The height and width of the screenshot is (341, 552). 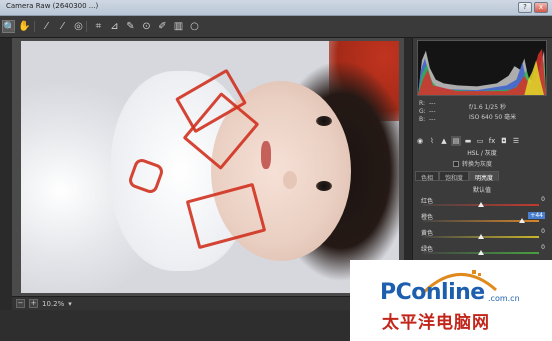 I want to click on tab-hue: 色相, so click(x=427, y=176).